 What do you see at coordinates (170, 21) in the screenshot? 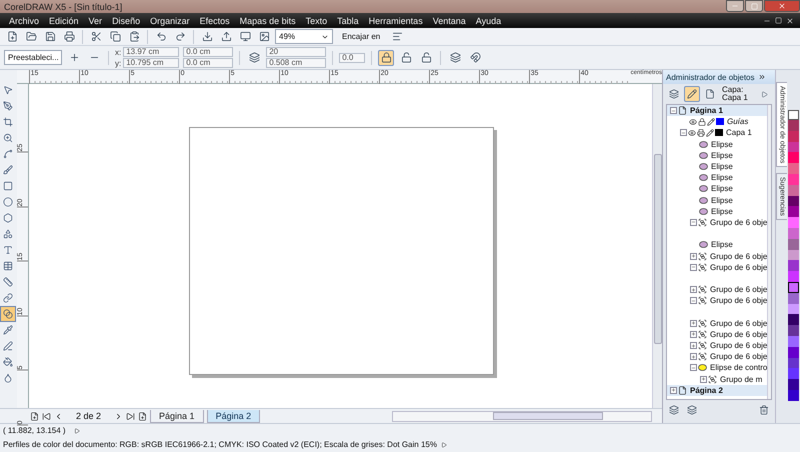
I see `menu-item: Organizar` at bounding box center [170, 21].